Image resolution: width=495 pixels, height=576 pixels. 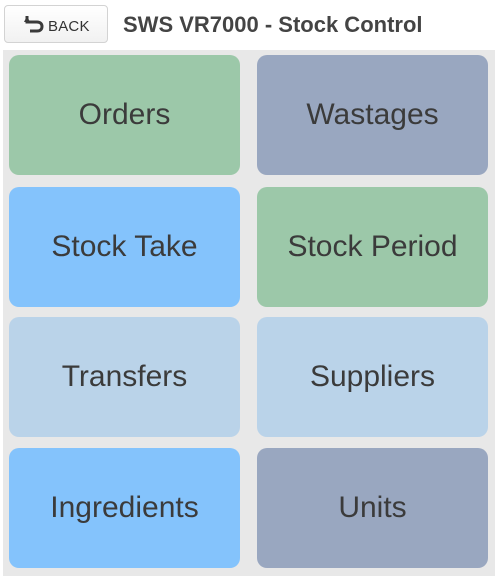 What do you see at coordinates (124, 115) in the screenshot?
I see `orders-tile: Orders` at bounding box center [124, 115].